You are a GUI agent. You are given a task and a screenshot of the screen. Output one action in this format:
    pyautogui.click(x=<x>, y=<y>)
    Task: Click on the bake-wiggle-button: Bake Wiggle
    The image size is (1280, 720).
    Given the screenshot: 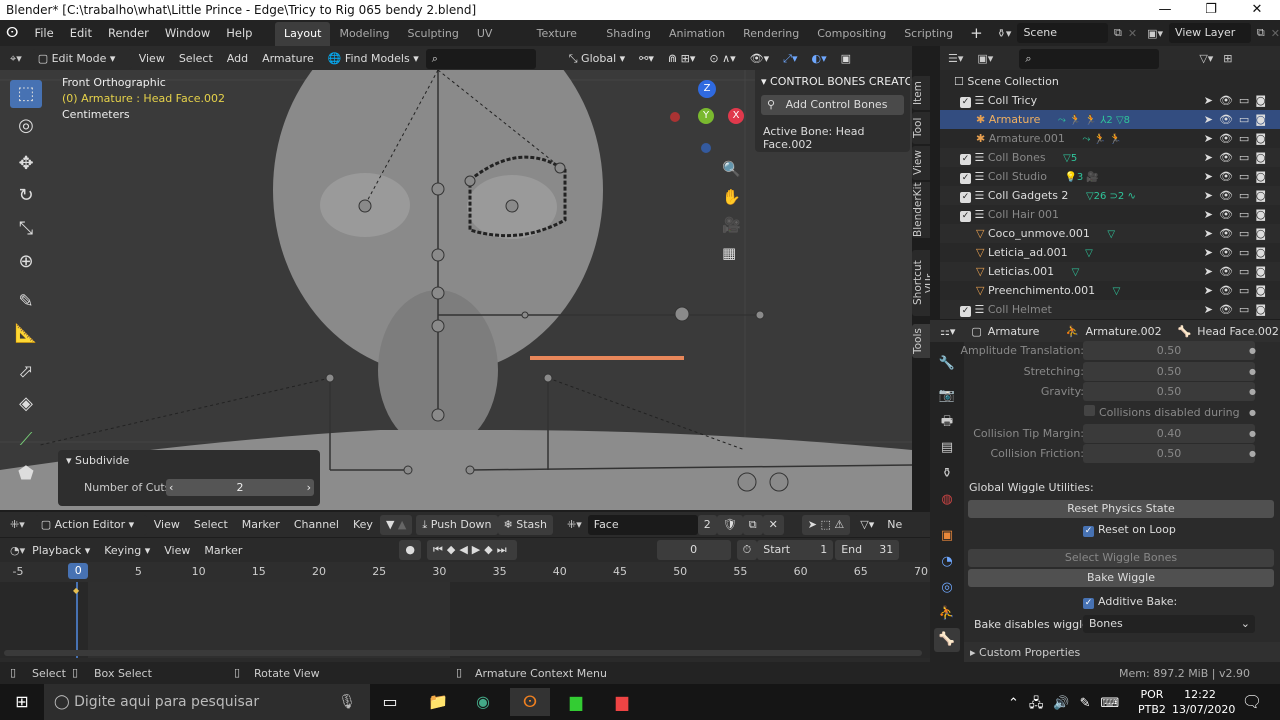 What is the action you would take?
    pyautogui.click(x=1121, y=578)
    